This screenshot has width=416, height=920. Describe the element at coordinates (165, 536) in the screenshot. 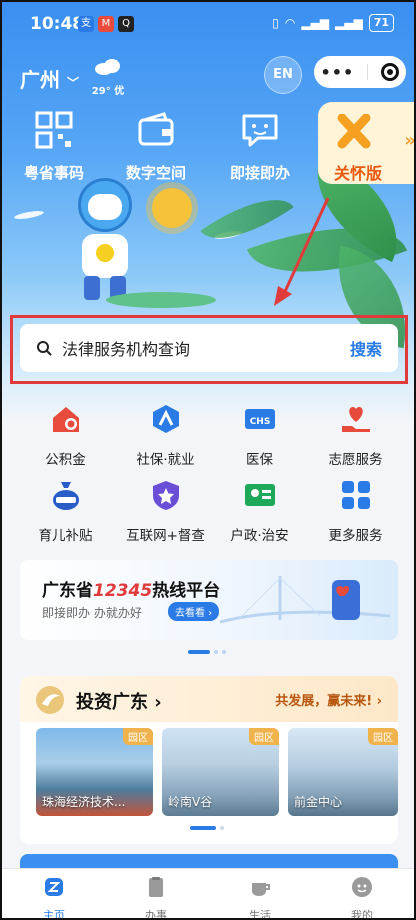

I see `service-label: 互联网+督查` at that location.